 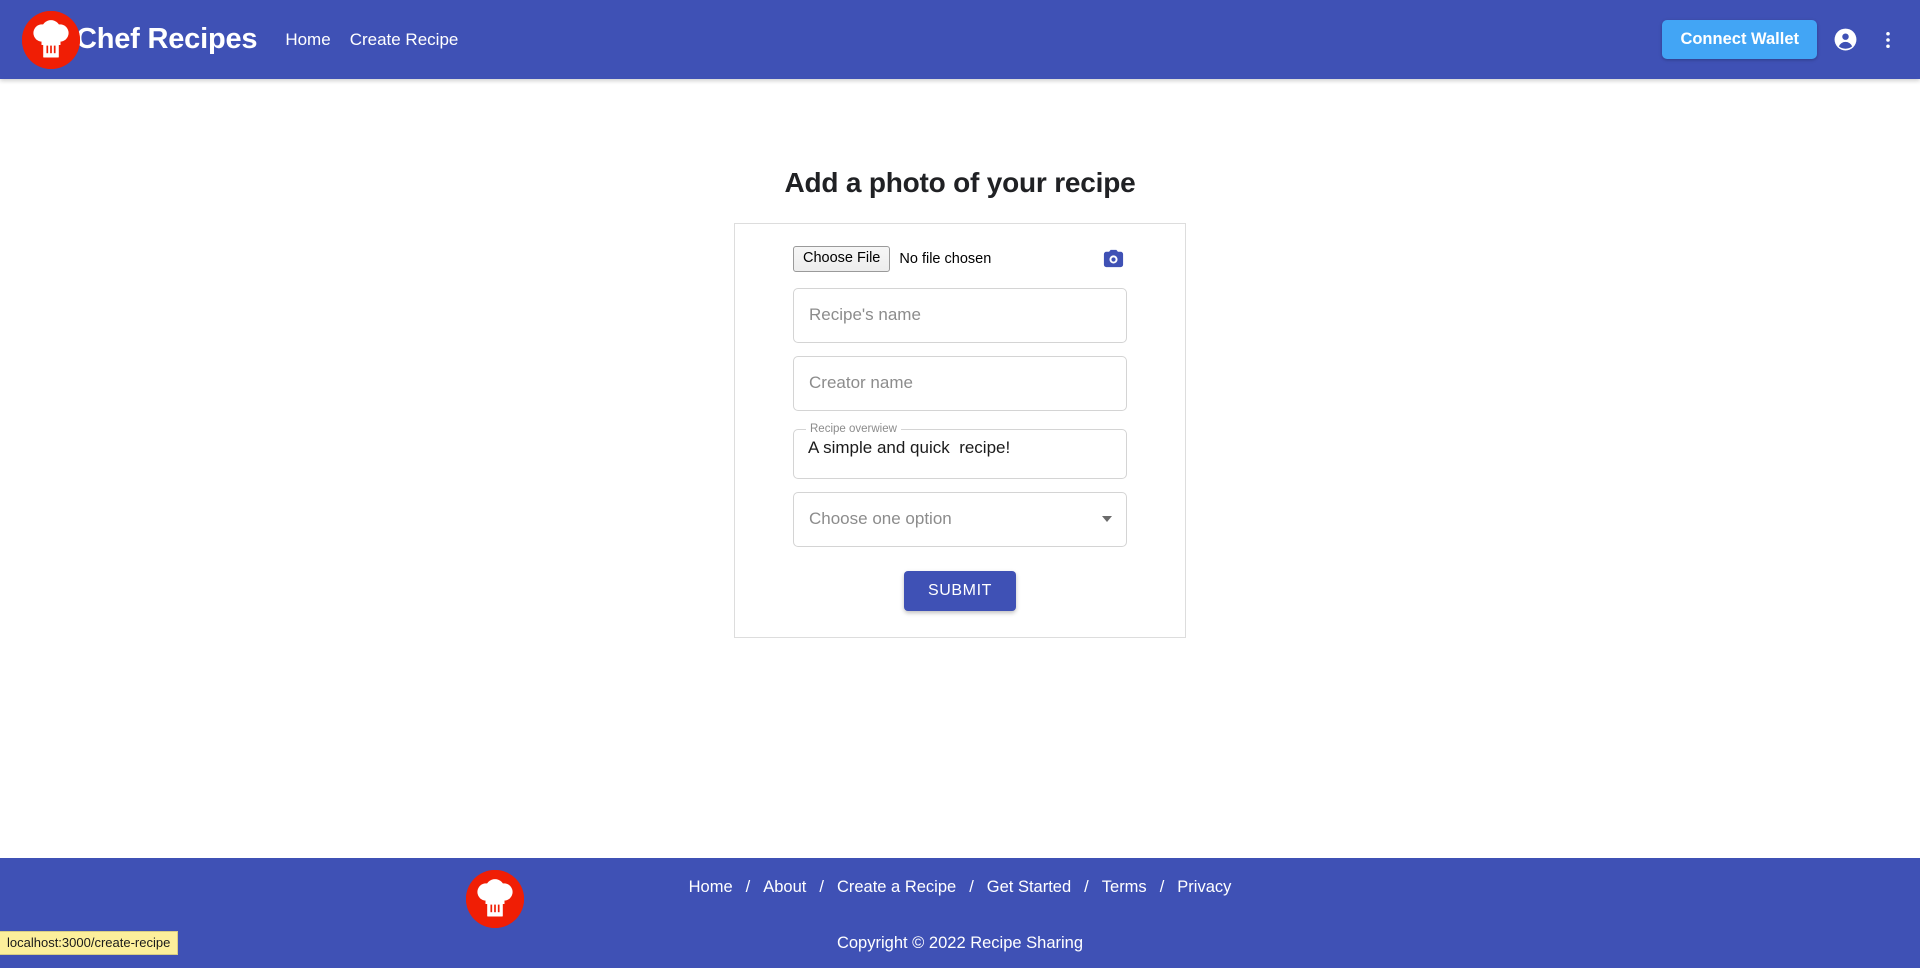 I want to click on brand-logo-link: Chef Recipes, so click(x=140, y=39).